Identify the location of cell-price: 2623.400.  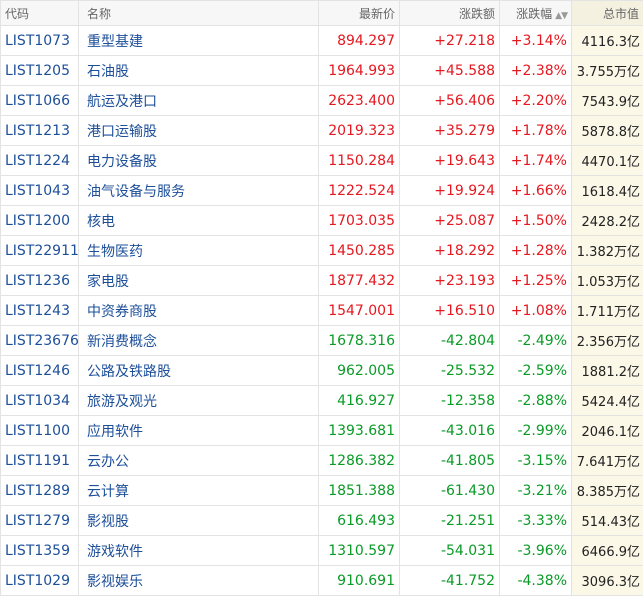
(359, 101).